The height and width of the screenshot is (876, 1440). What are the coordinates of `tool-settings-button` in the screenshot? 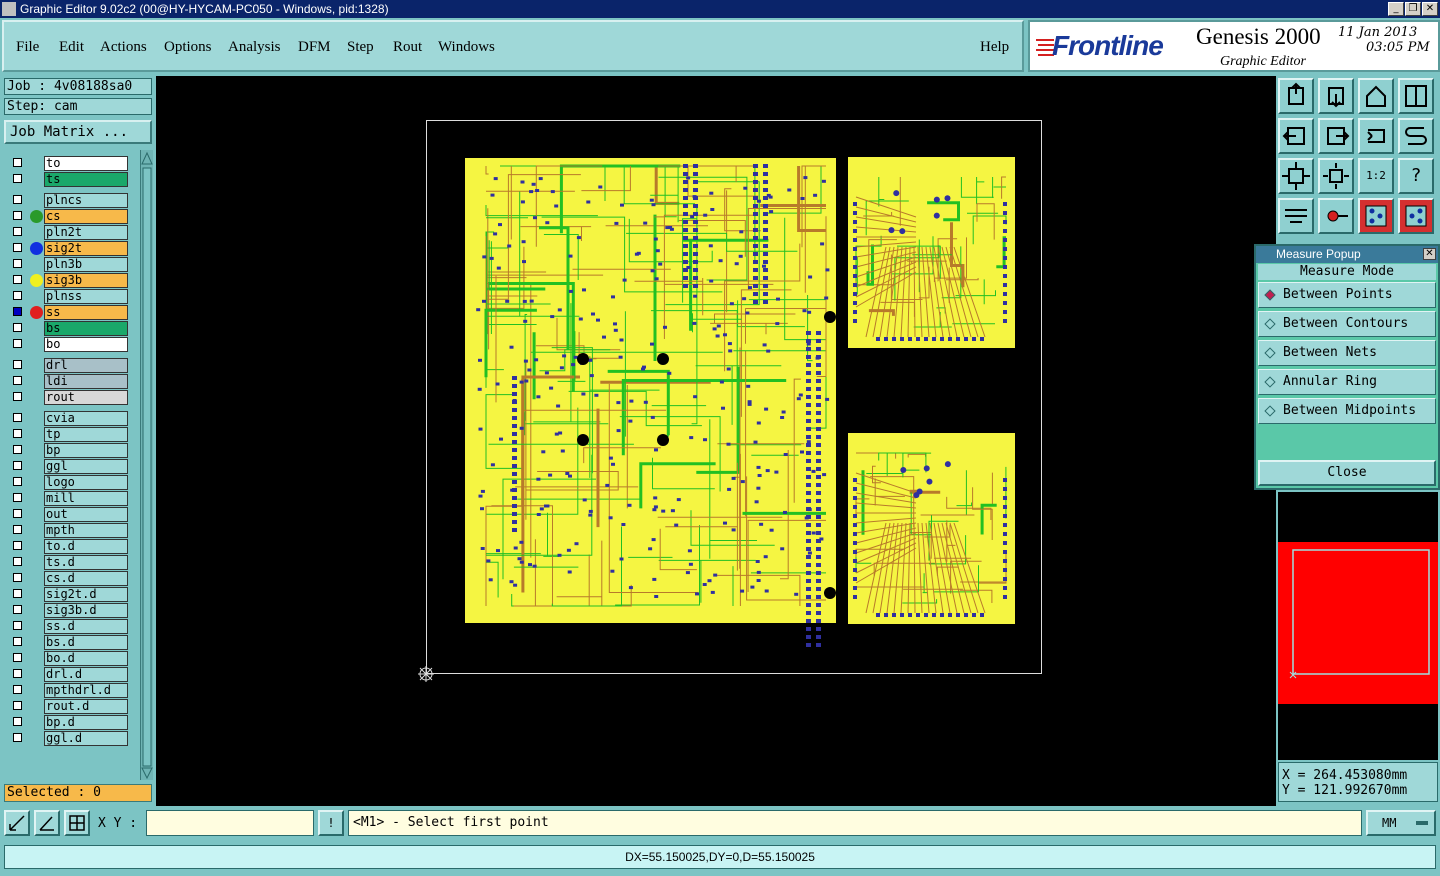 It's located at (1296, 216).